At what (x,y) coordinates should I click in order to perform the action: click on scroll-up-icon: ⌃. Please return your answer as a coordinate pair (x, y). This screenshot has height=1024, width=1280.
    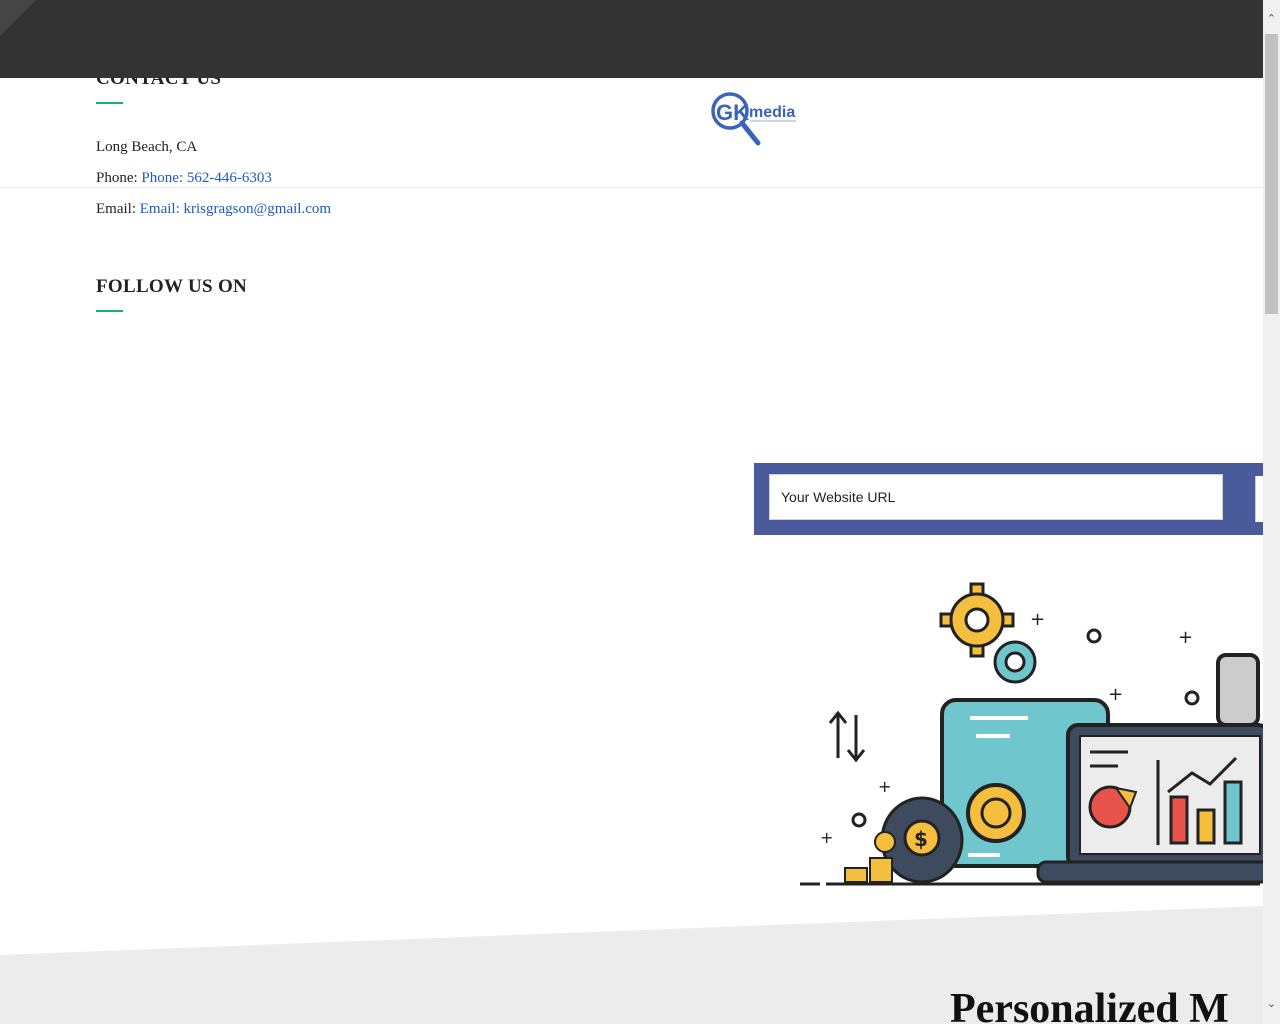
    Looking at the image, I should click on (1271, 18).